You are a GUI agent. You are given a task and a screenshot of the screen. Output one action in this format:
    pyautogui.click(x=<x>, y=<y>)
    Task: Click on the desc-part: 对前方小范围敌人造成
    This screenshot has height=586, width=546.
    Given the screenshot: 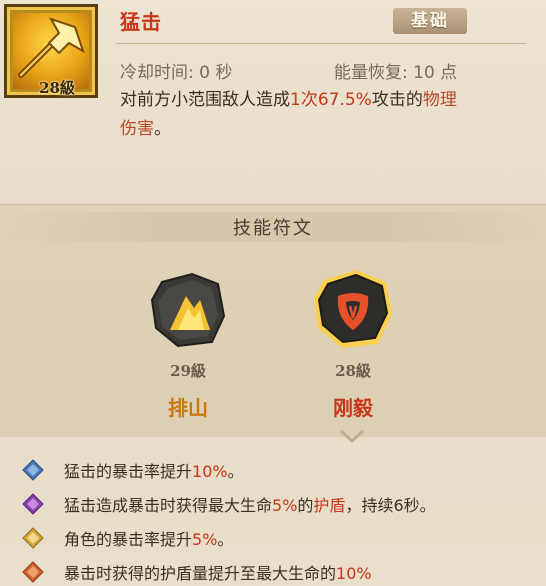 What is the action you would take?
    pyautogui.click(x=205, y=100)
    